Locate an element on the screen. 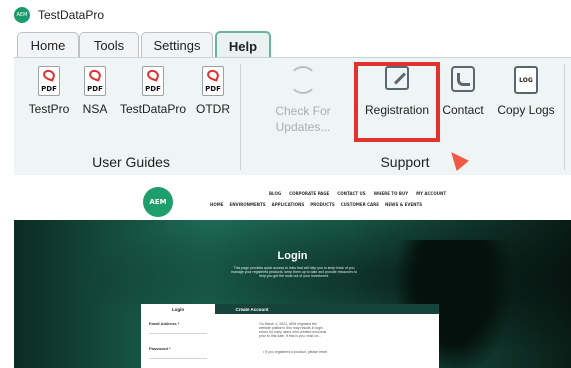 This screenshot has height=368, width=571. tab-tools: Tools is located at coordinates (109, 45).